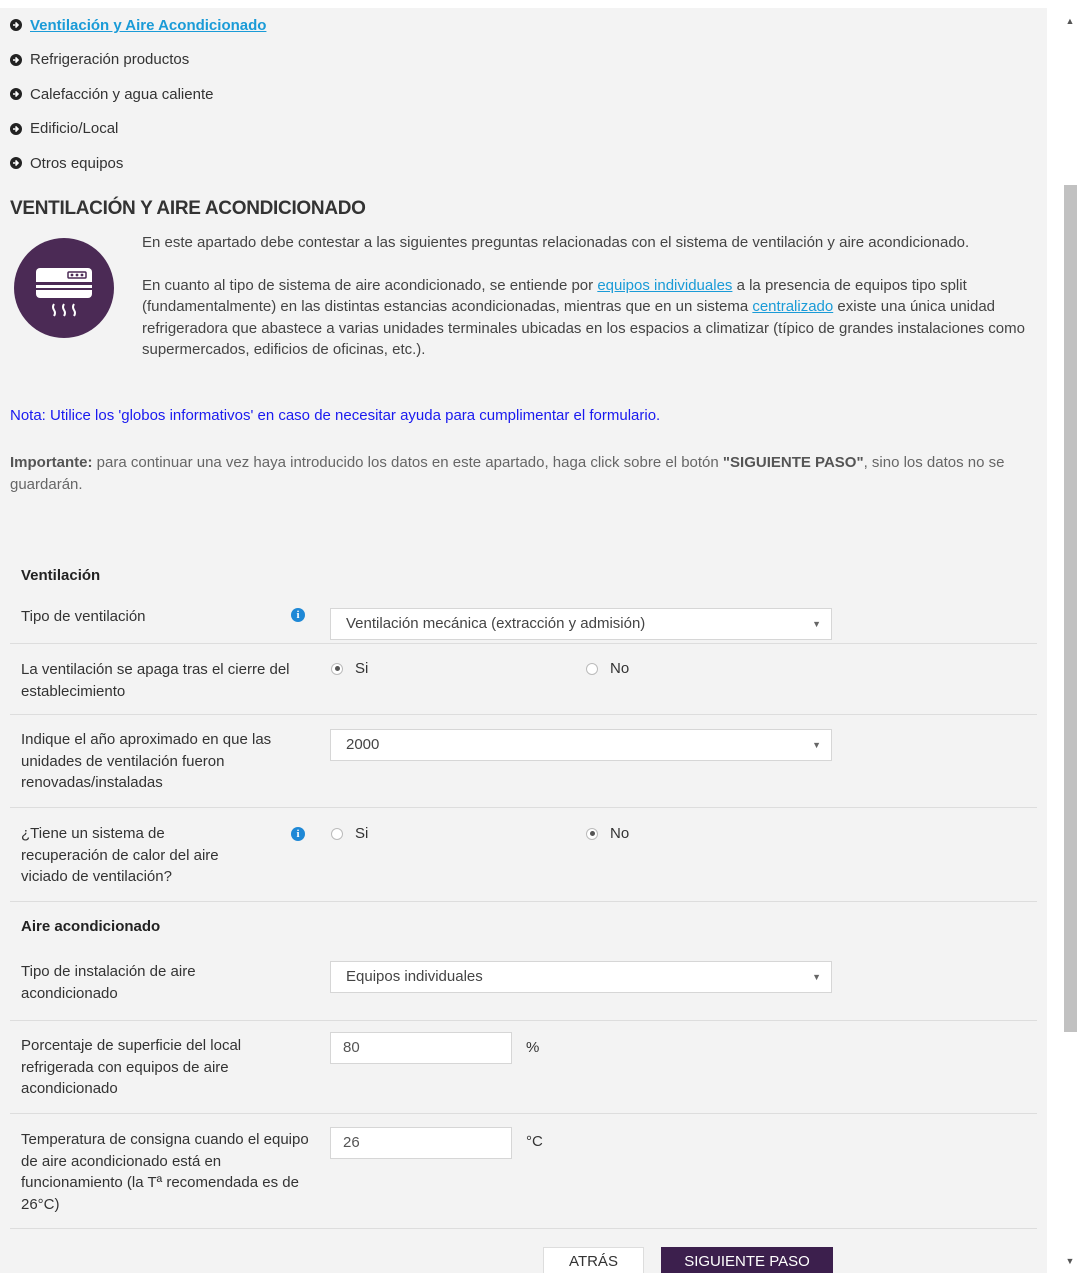 Image resolution: width=1078 pixels, height=1273 pixels. Describe the element at coordinates (421, 1143) in the screenshot. I see `temperatura-input: 26` at that location.